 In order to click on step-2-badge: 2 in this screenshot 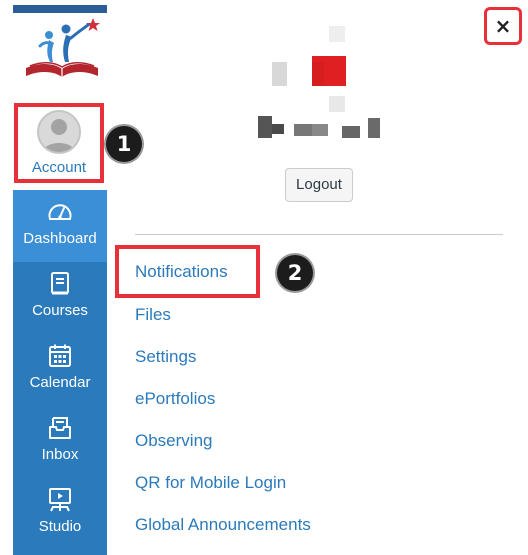, I will do `click(295, 273)`.